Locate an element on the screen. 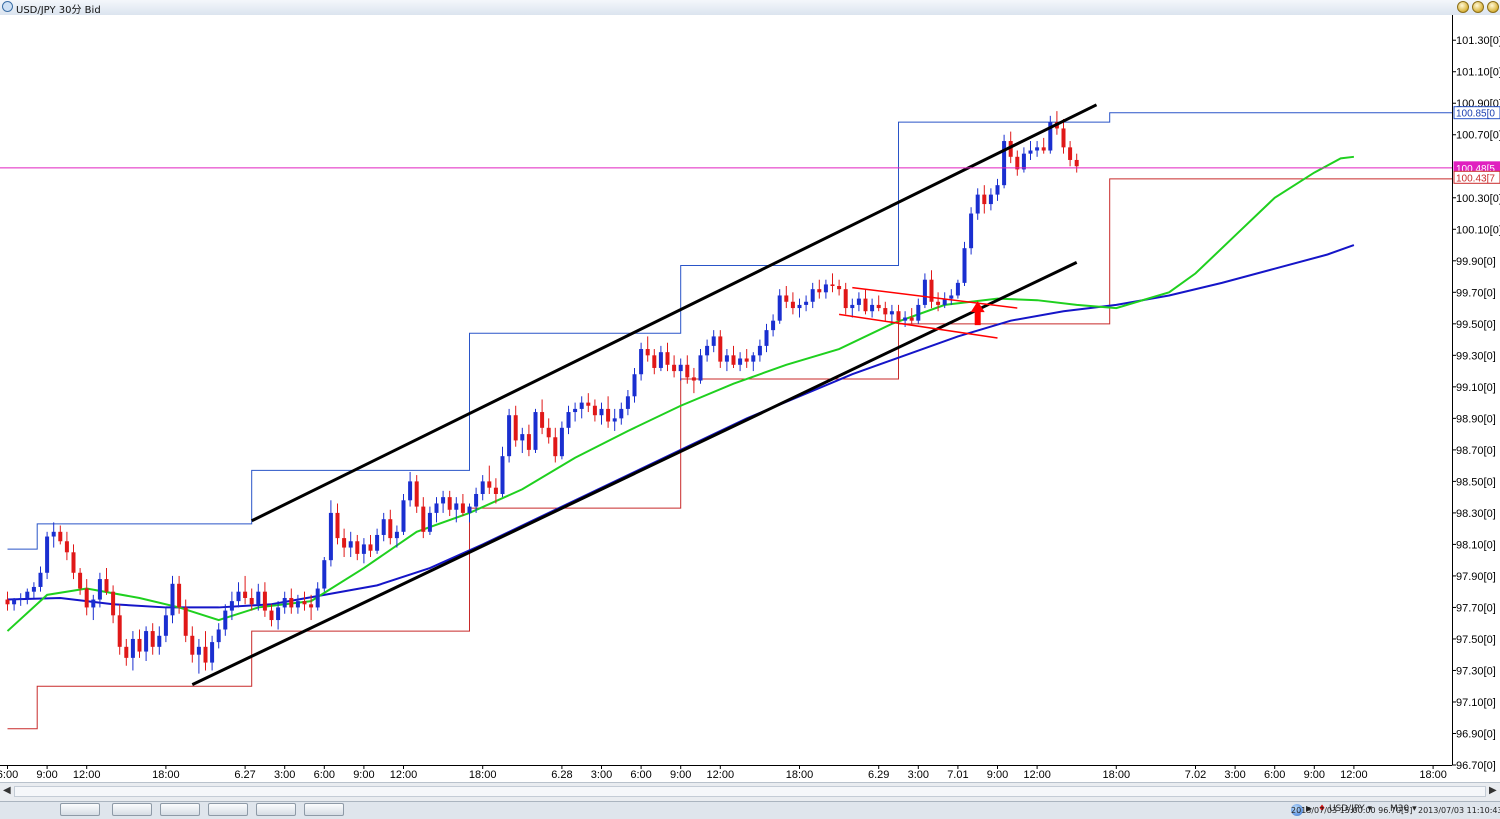  y-tick-label: 97.50[0] is located at coordinates (1476, 640).